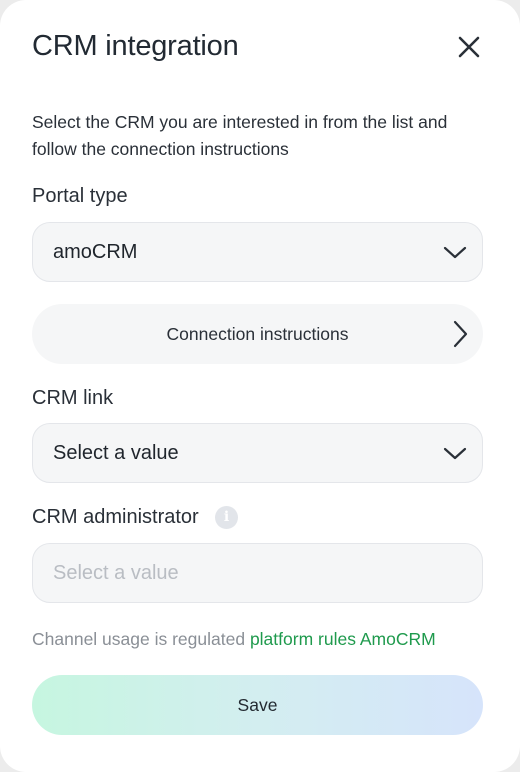 The width and height of the screenshot is (520, 772). I want to click on channel-usage-text: Channel usage is regulated, so click(141, 639).